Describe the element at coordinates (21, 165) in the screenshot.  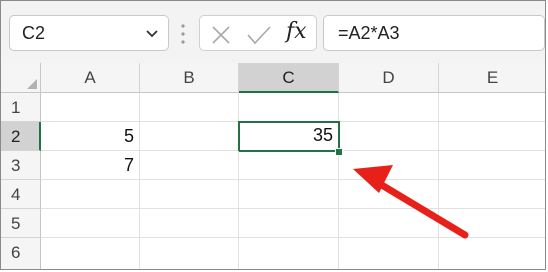
I see `row-header-3: 3` at that location.